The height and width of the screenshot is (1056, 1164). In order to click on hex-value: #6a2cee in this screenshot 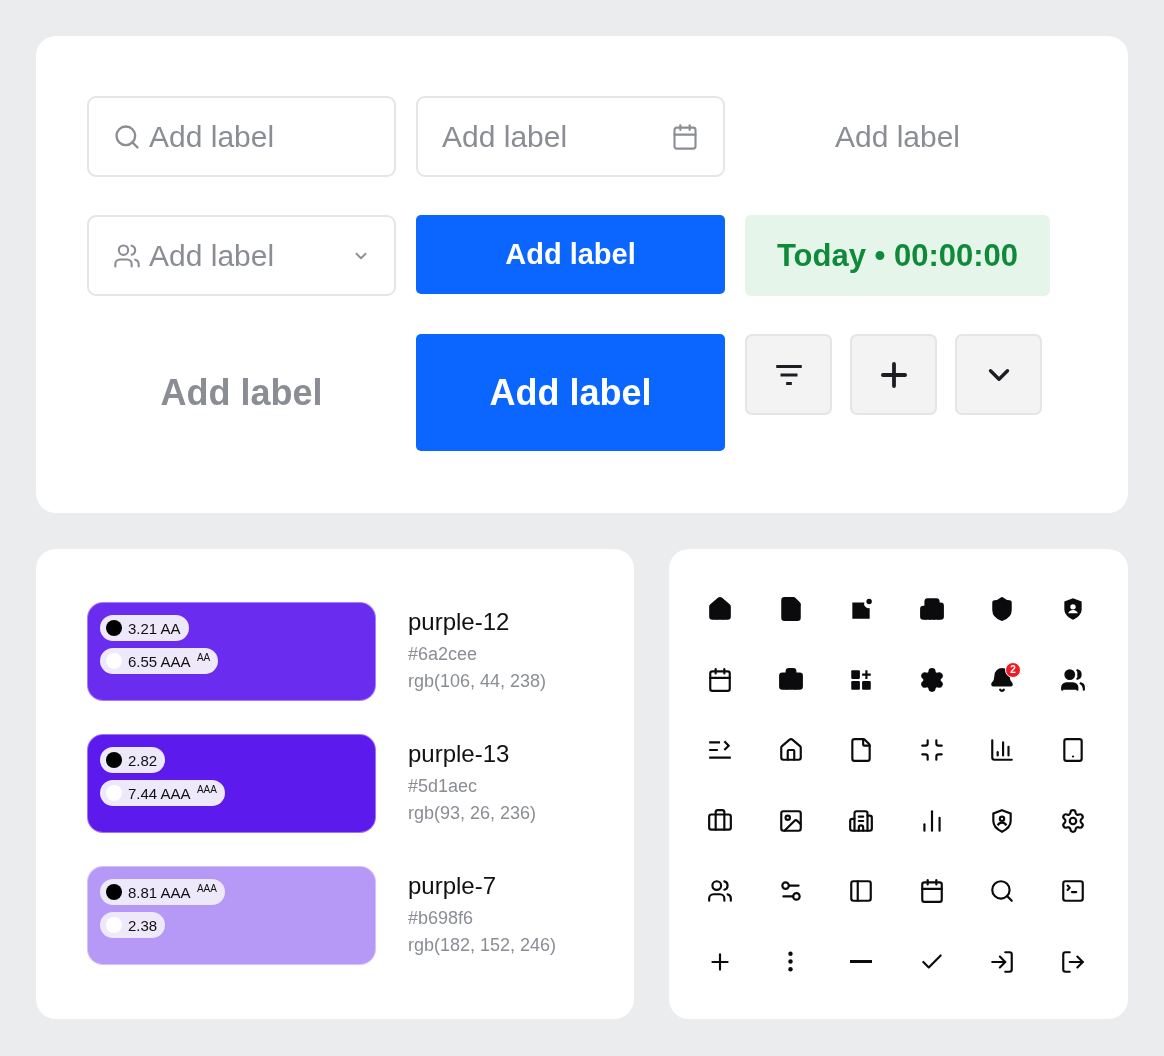, I will do `click(443, 654)`.